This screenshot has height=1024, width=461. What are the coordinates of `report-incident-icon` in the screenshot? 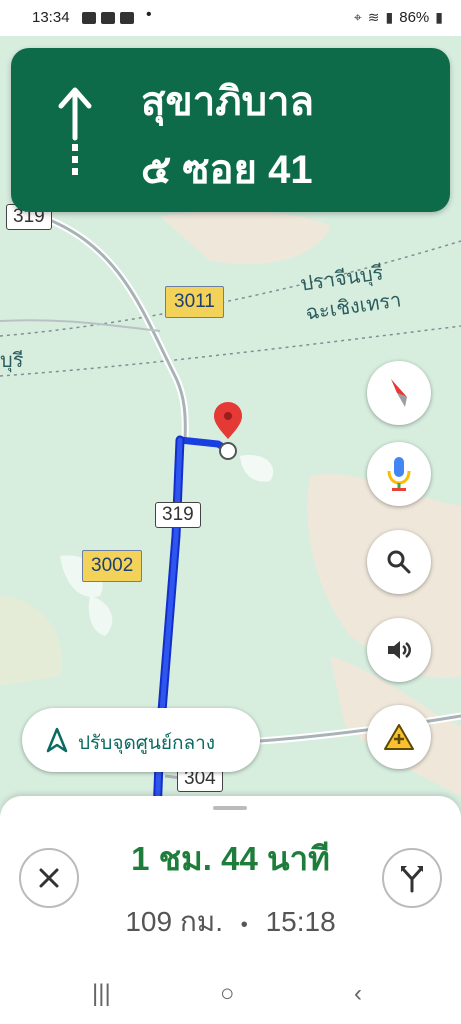 It's located at (399, 737).